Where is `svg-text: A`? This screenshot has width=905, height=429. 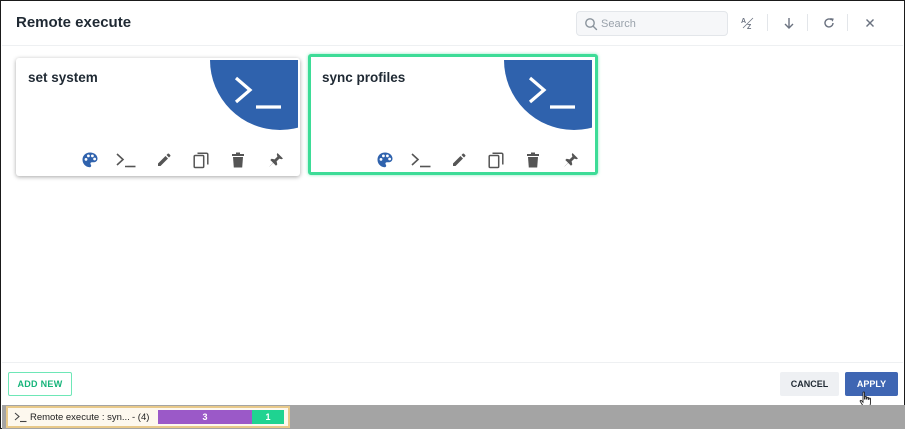 svg-text: A is located at coordinates (743, 21).